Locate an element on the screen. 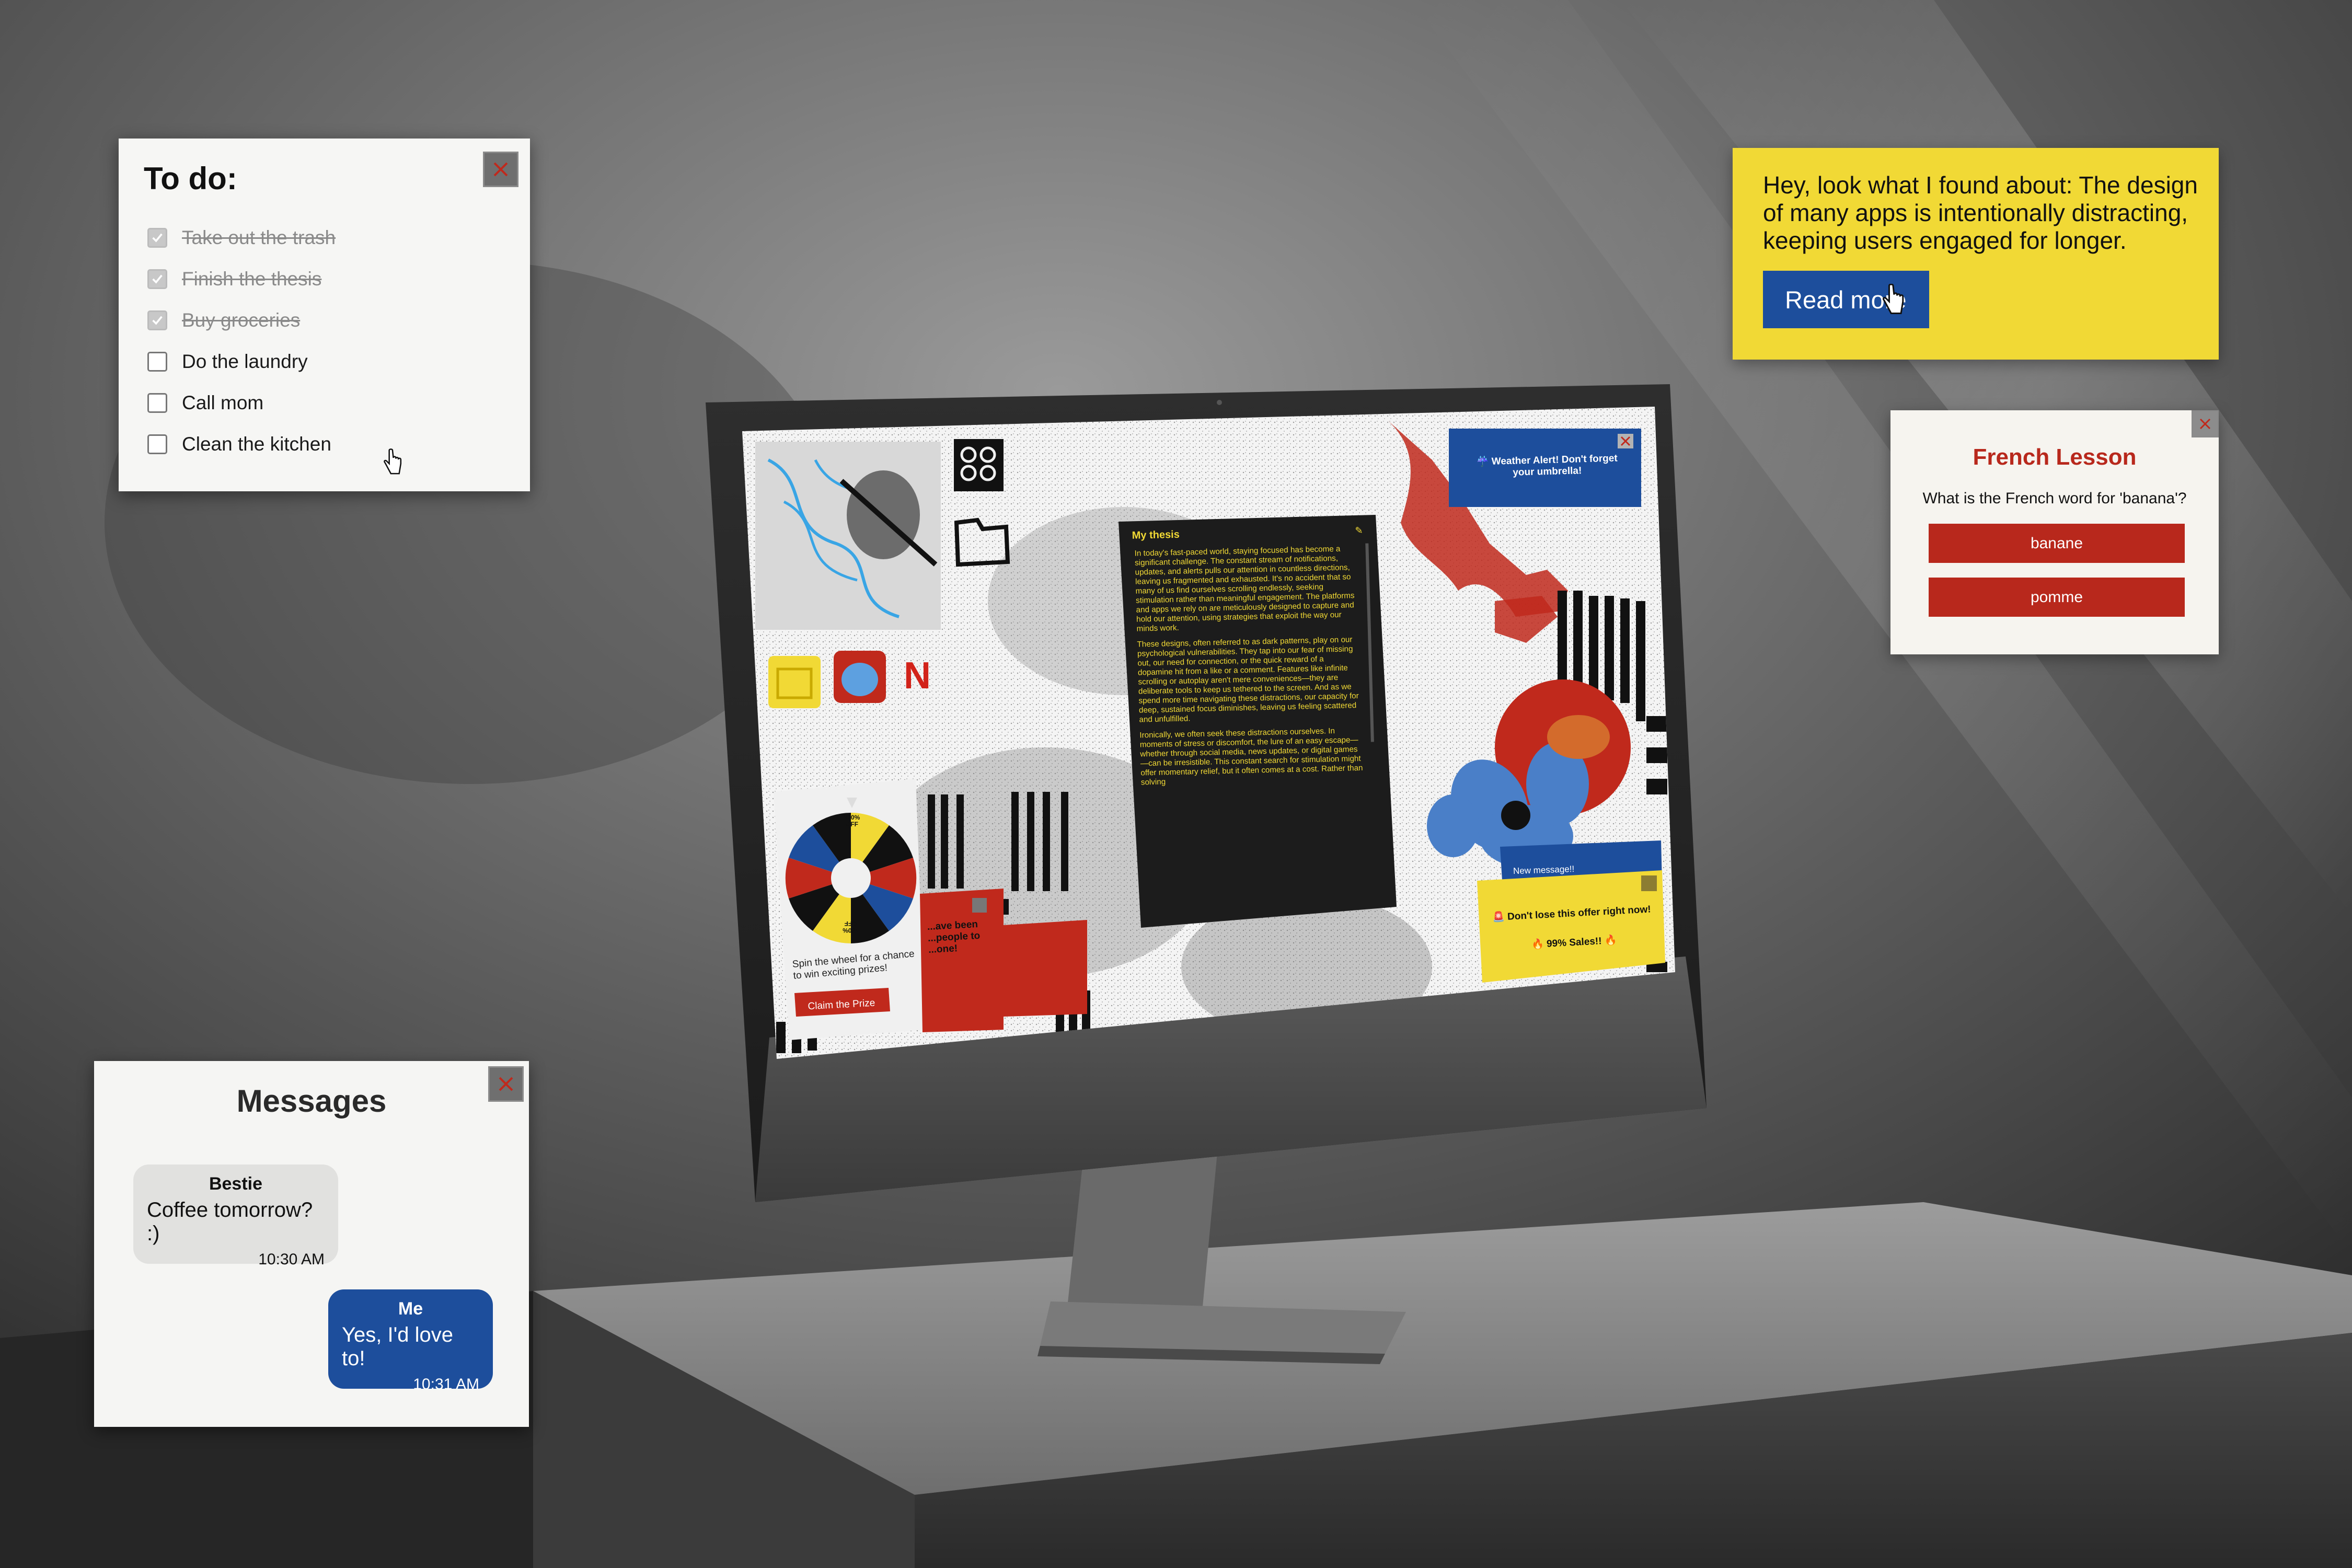 This screenshot has width=2352, height=1568. todo-title: To do: is located at coordinates (190, 178).